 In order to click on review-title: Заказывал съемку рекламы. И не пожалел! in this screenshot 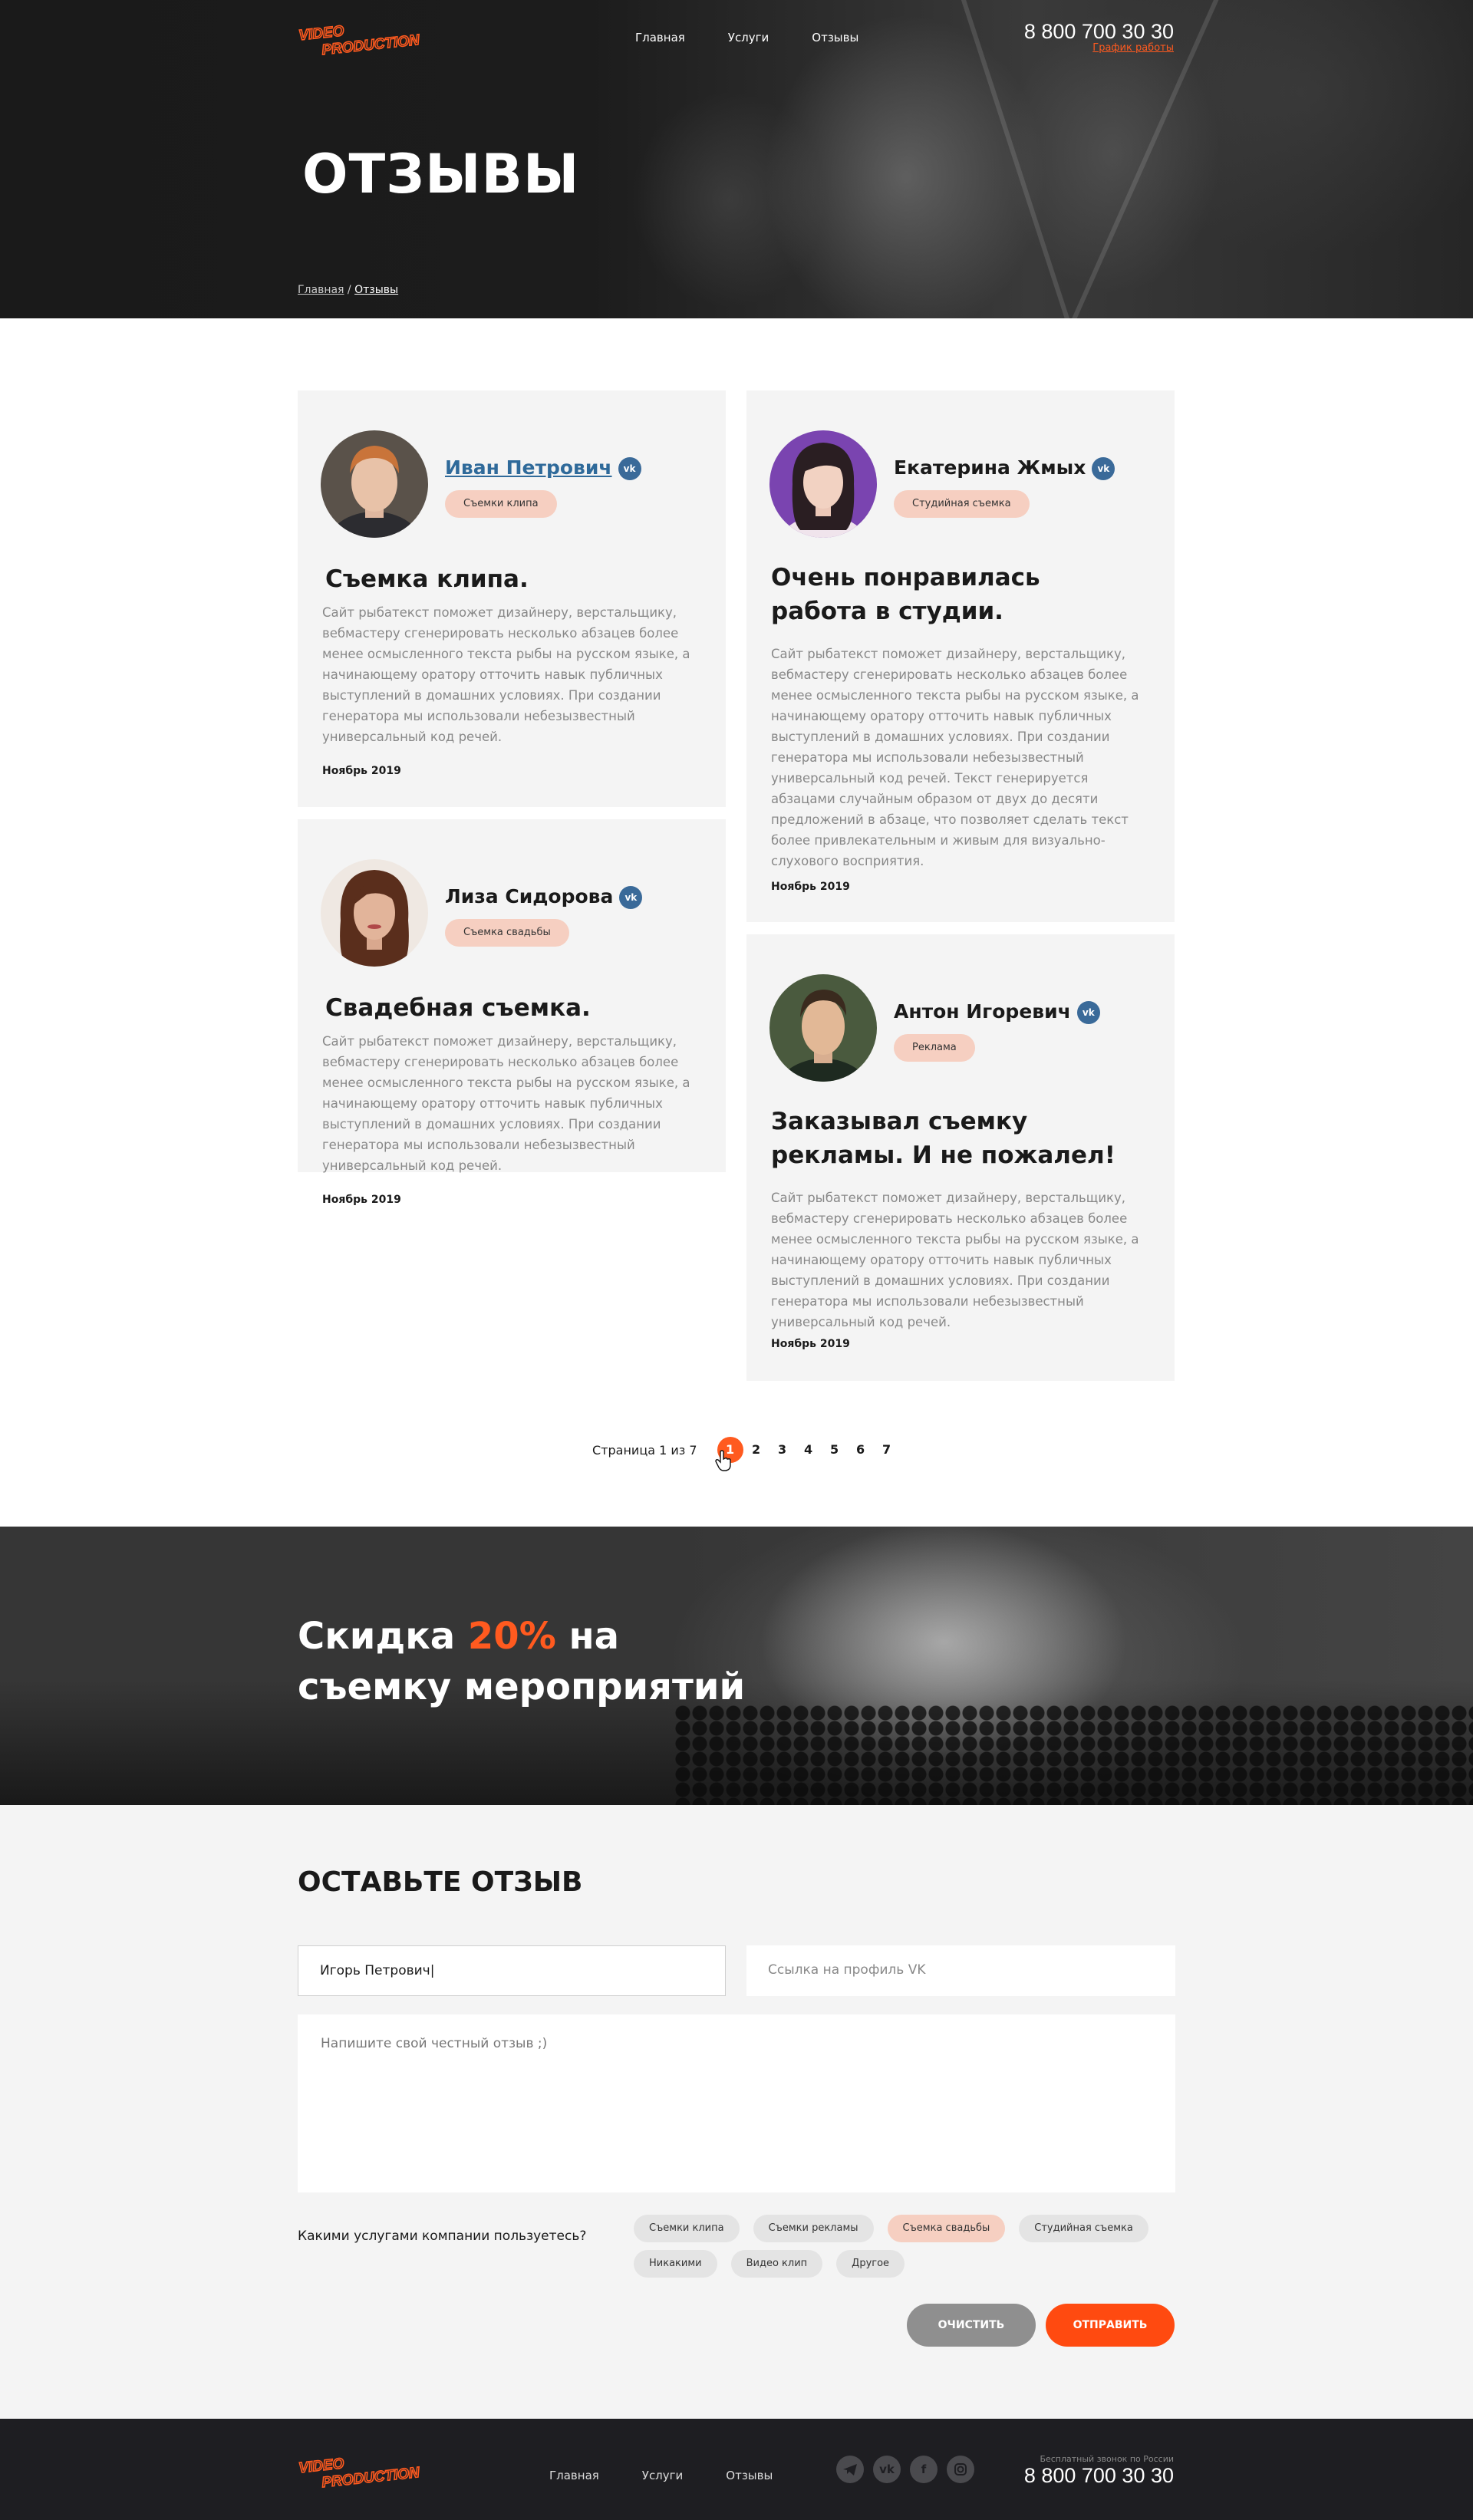, I will do `click(943, 1138)`.